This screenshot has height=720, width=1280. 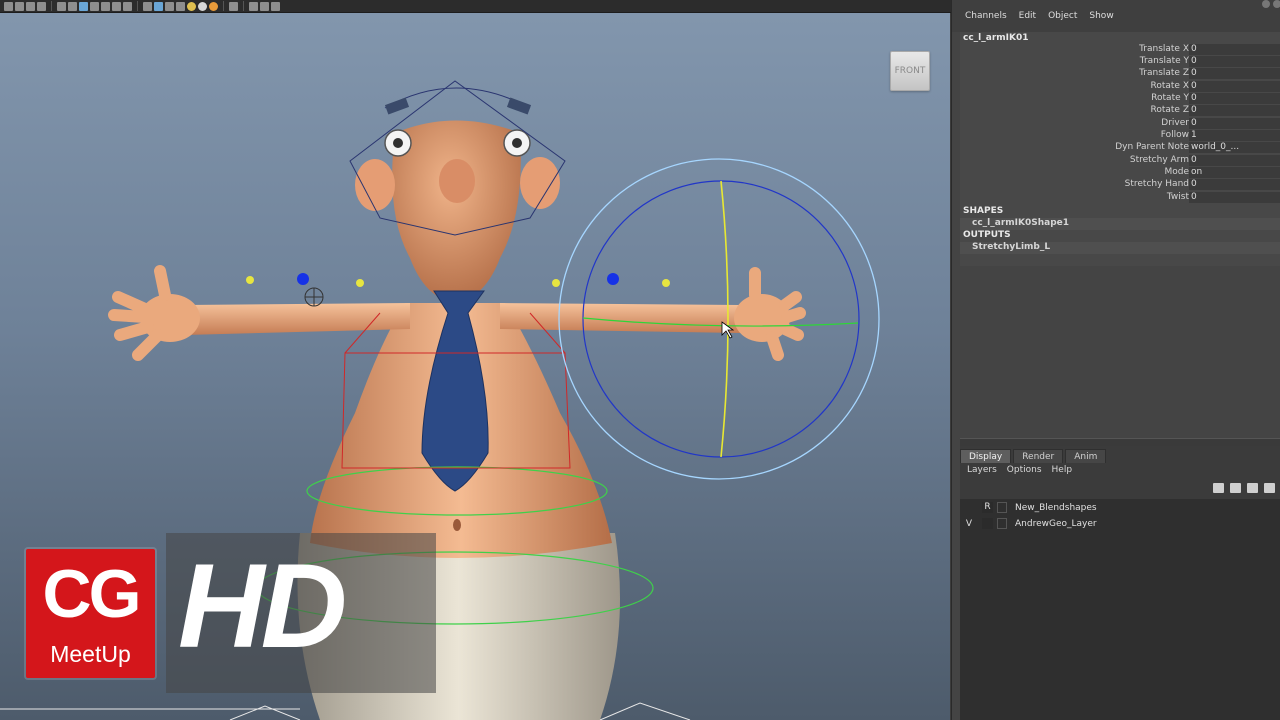 What do you see at coordinates (72, 6) in the screenshot?
I see `film-gate-icon` at bounding box center [72, 6].